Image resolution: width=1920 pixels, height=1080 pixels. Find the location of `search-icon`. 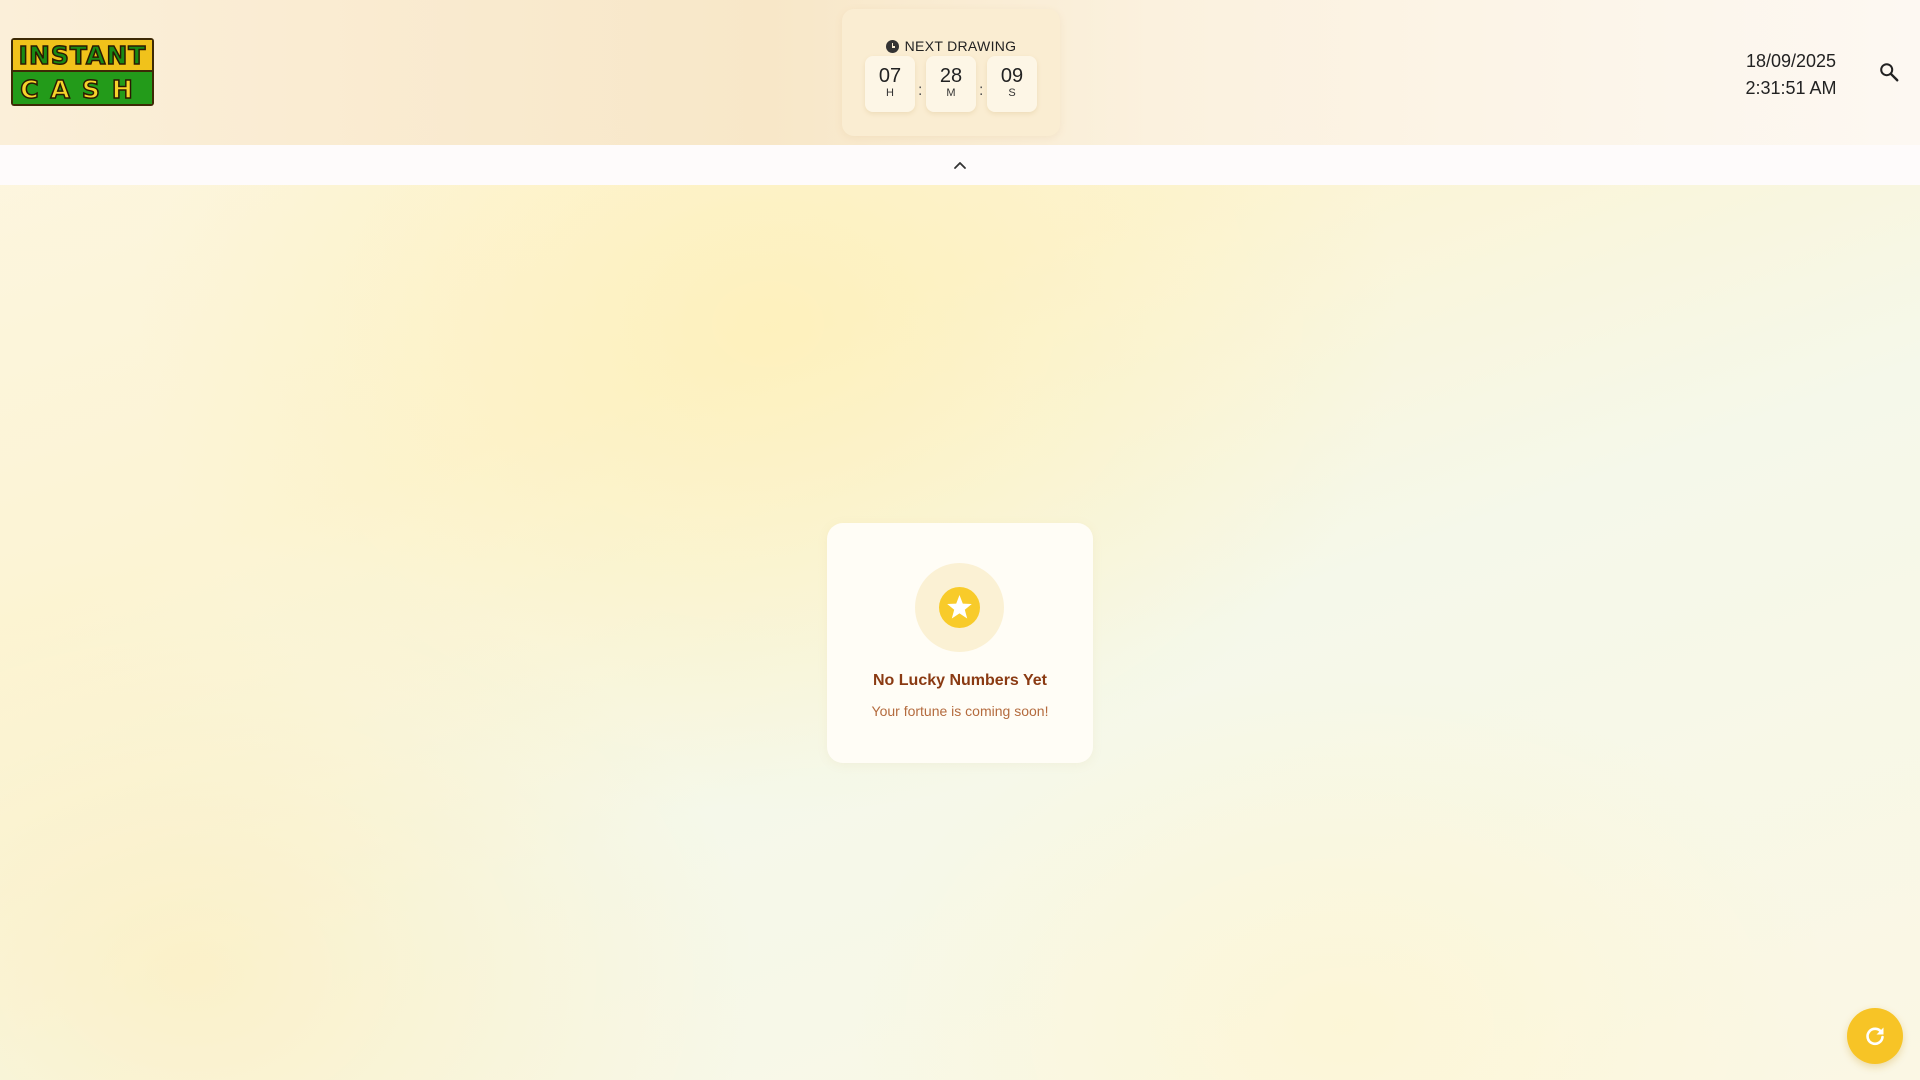

search-icon is located at coordinates (1889, 72).